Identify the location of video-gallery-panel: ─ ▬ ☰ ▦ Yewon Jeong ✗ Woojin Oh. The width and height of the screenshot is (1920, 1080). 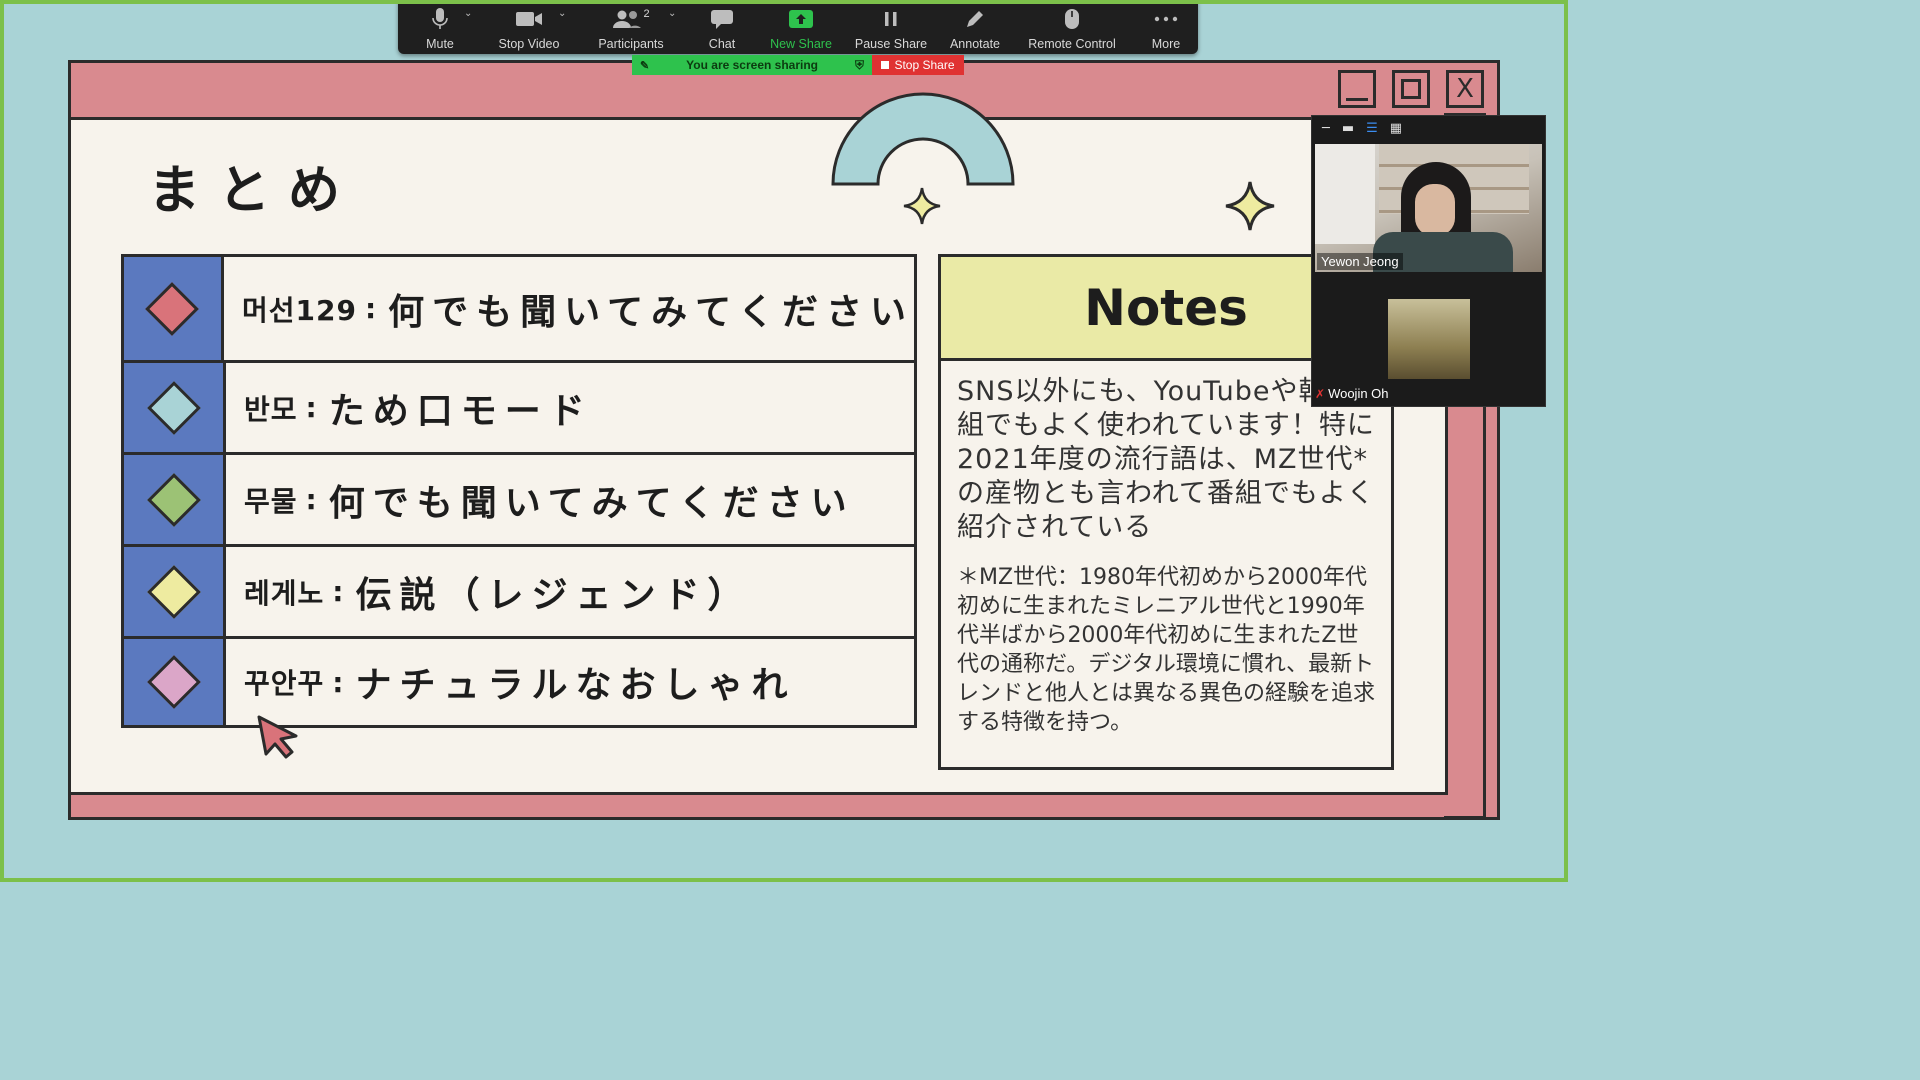
(1428, 261).